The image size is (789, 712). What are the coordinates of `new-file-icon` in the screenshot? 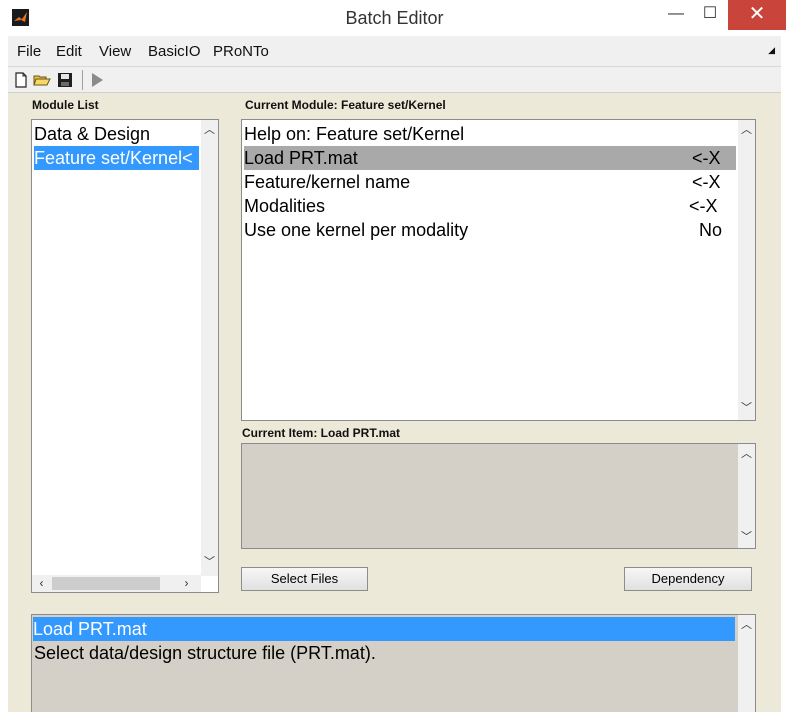 It's located at (21, 80).